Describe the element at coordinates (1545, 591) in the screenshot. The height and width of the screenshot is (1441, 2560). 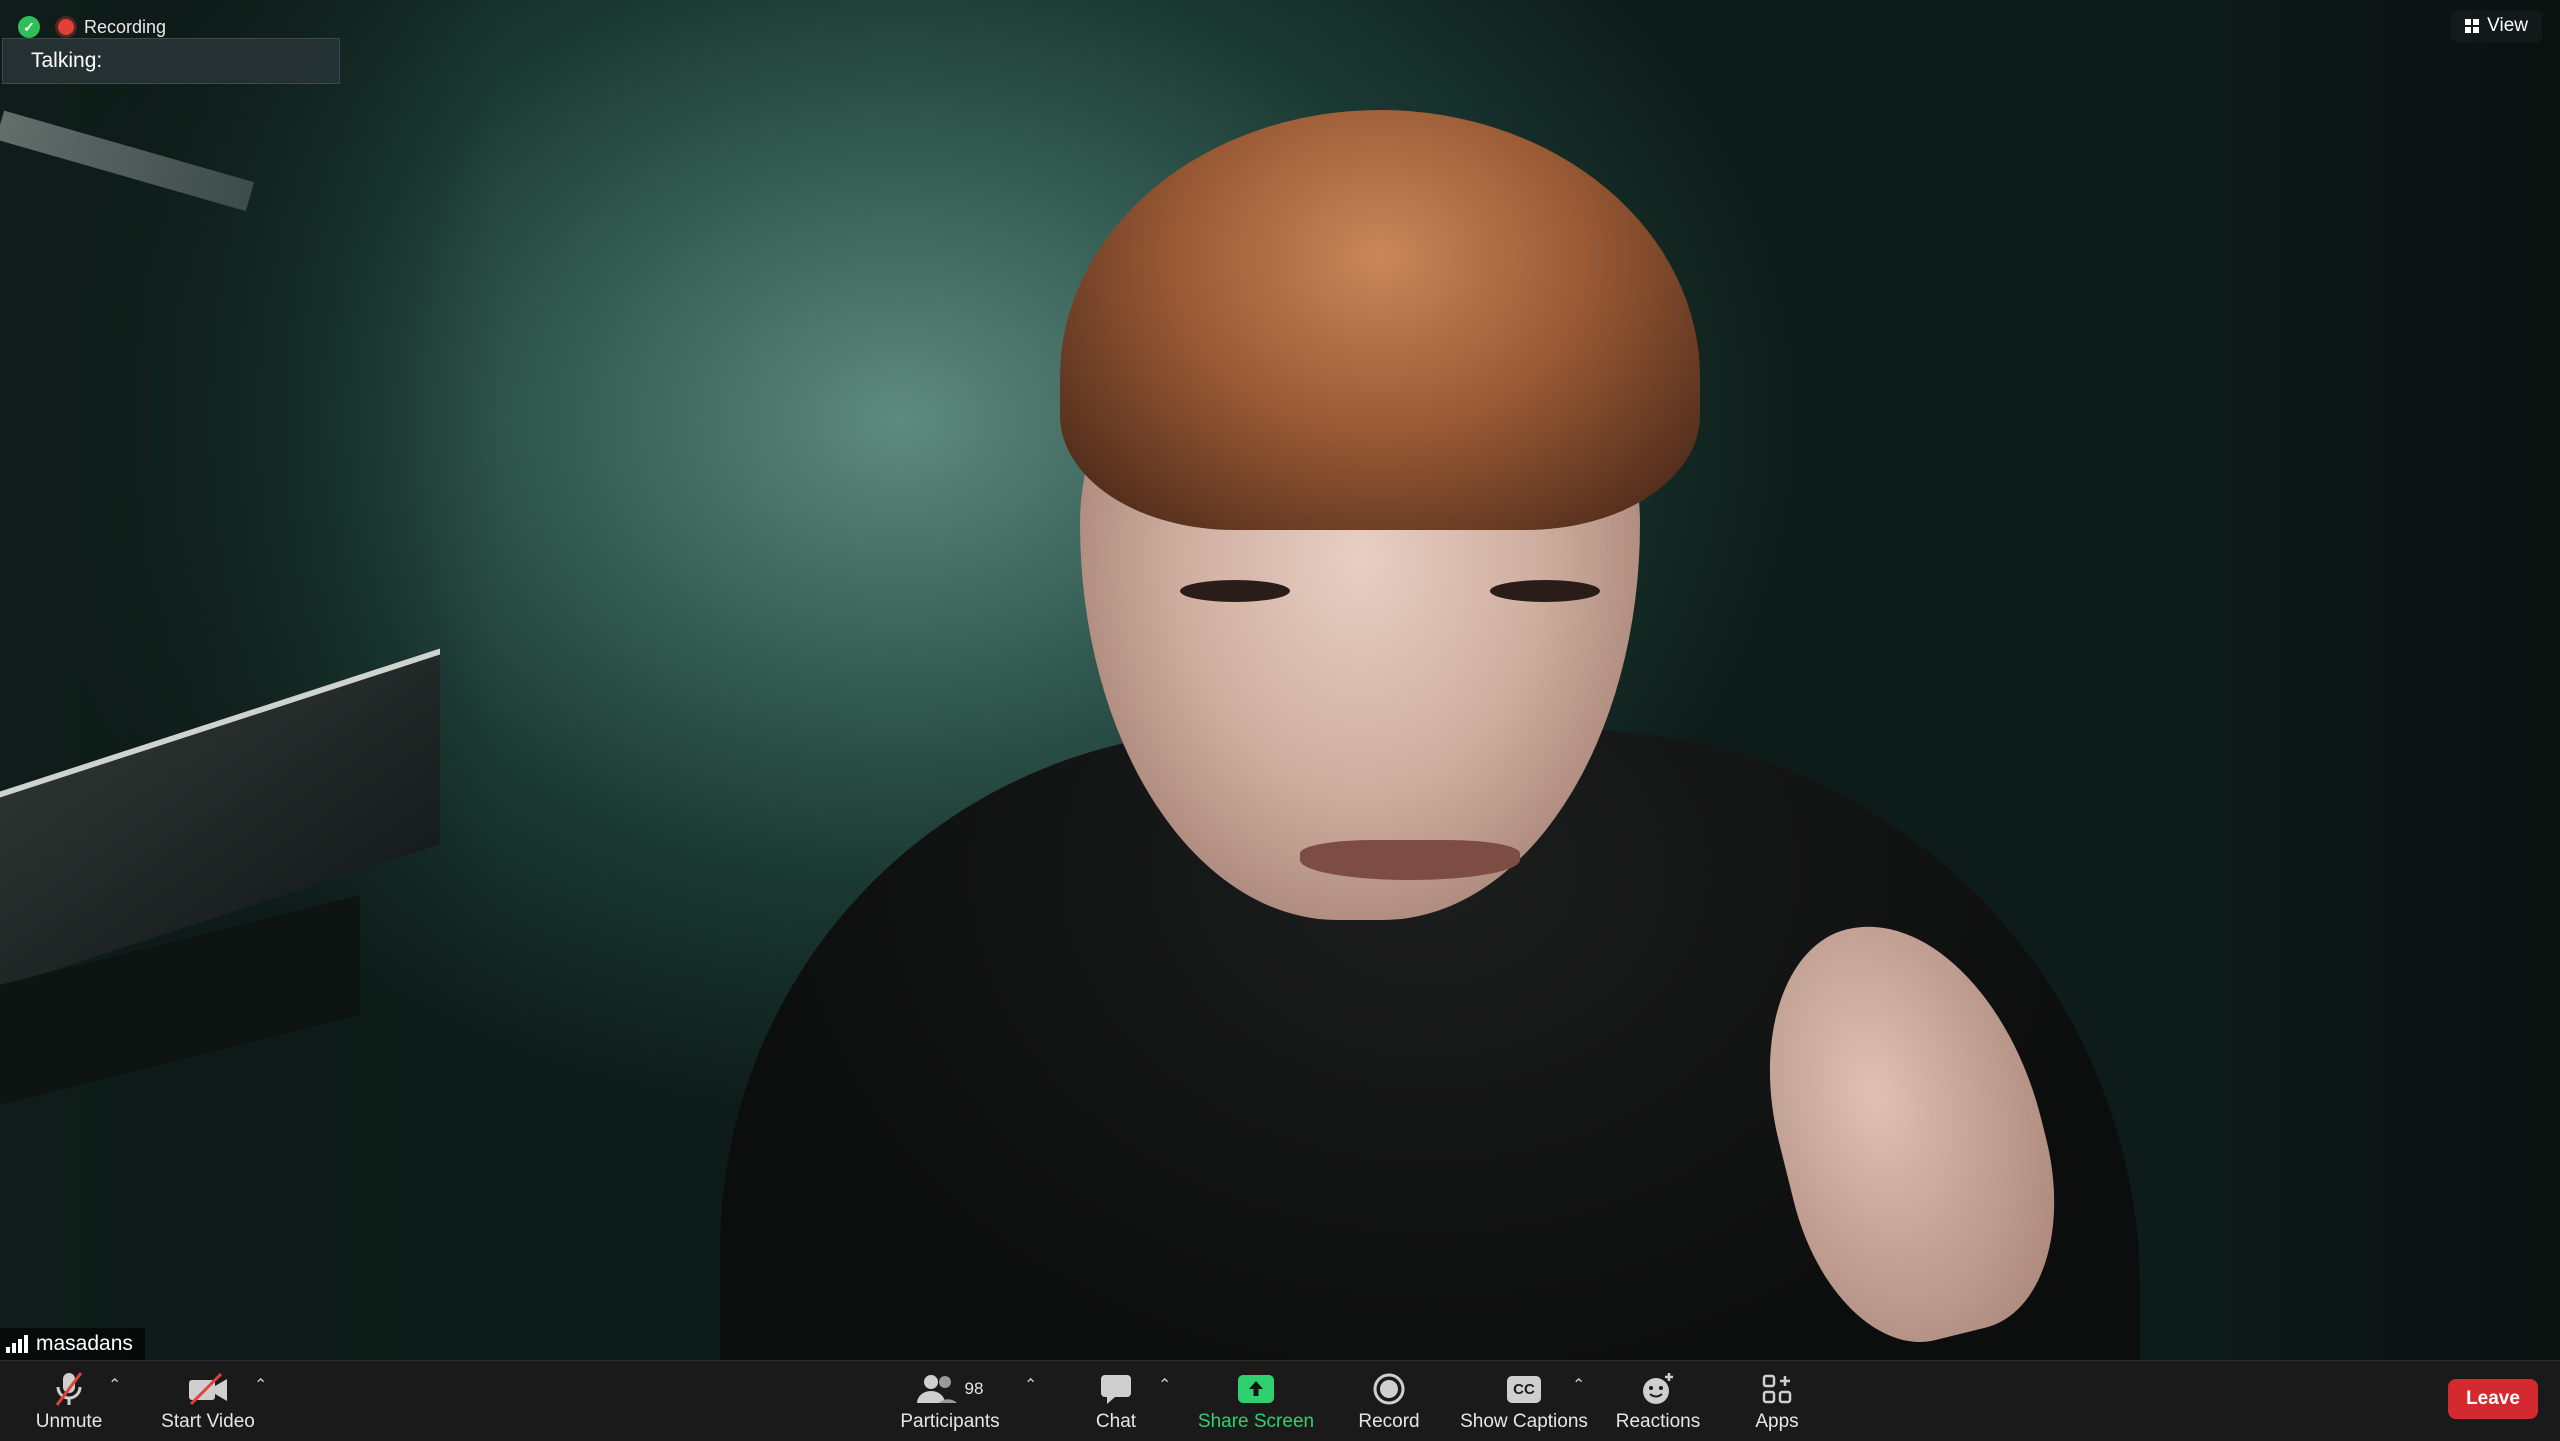
I see `person-eye-right` at that location.